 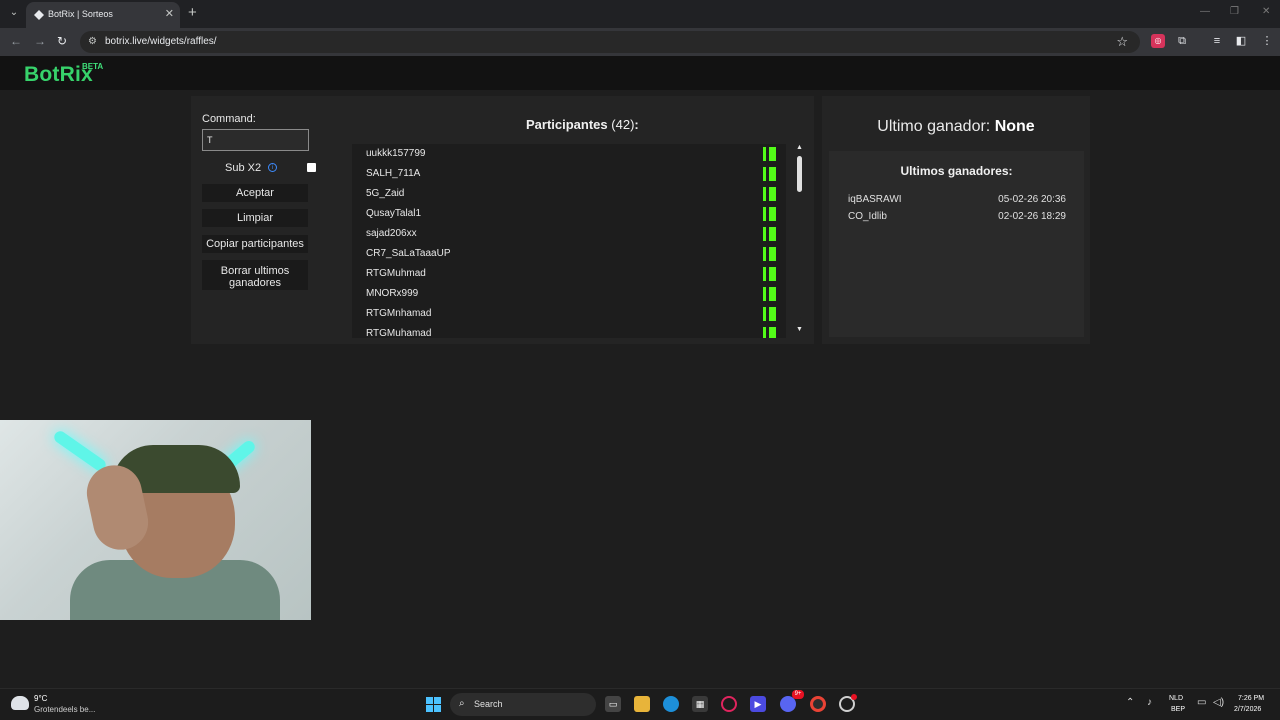 What do you see at coordinates (1267, 41) in the screenshot?
I see `browser-menu-icon: ⋮` at bounding box center [1267, 41].